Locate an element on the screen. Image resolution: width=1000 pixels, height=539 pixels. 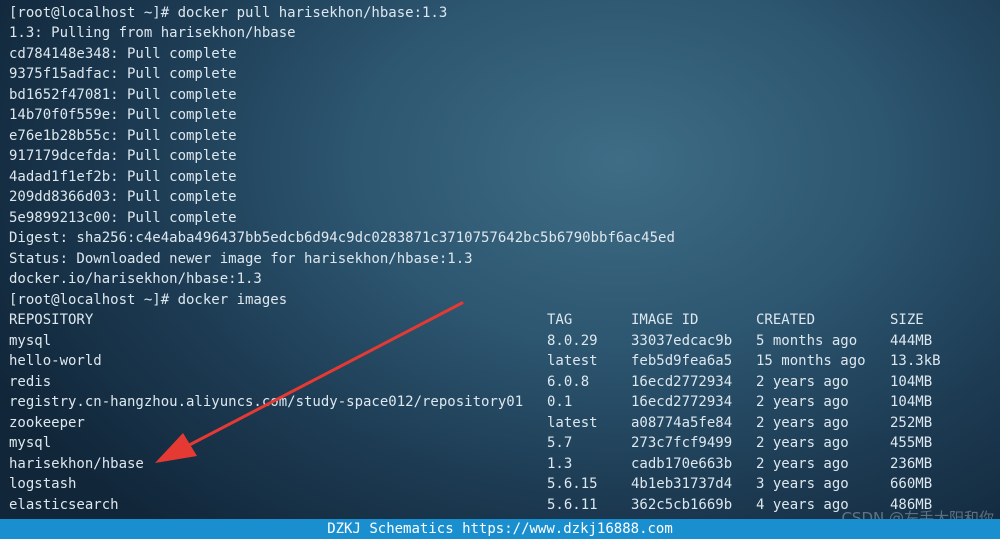
tag-cell: 8.0.29 is located at coordinates (572, 341).